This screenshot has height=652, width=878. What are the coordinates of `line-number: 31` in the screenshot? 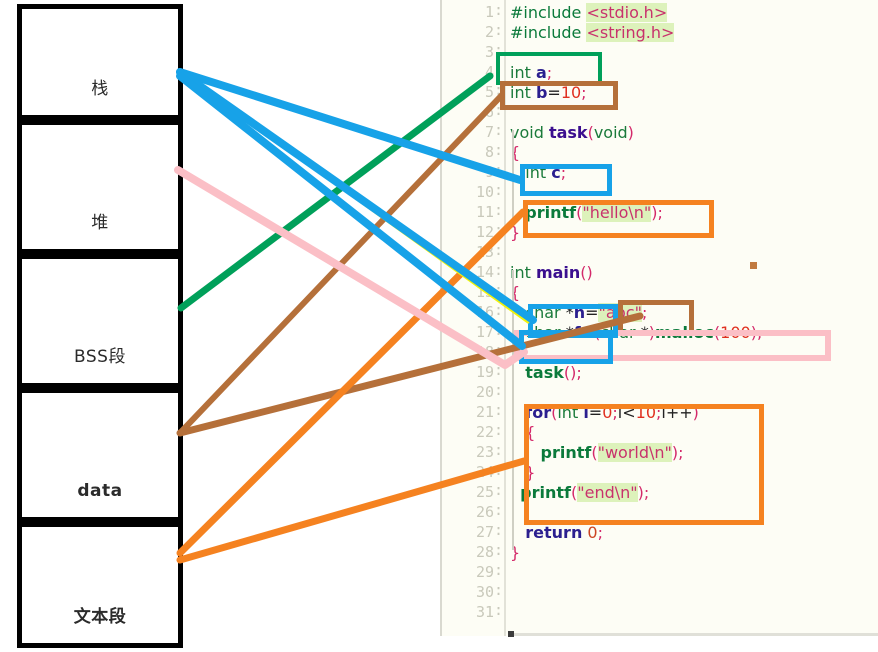 It's located at (484, 612).